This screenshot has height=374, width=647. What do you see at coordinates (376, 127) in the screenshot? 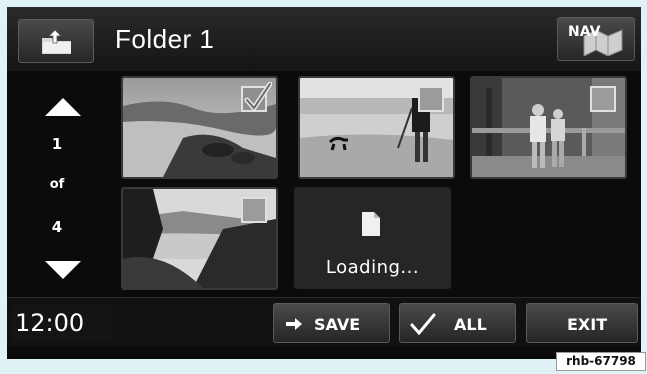
I see `photo-thumbnail-beach` at bounding box center [376, 127].